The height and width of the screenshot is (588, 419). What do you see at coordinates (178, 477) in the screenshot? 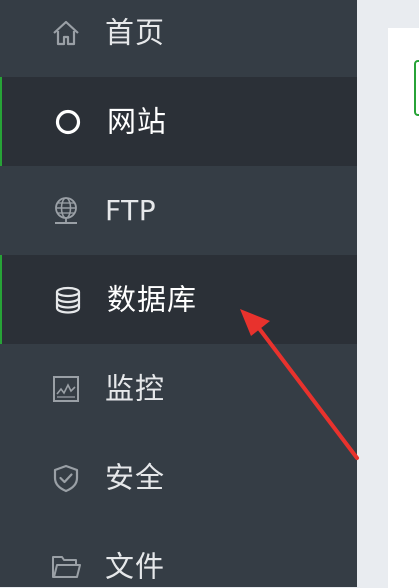
I see `sidebar-item-security: 安全` at bounding box center [178, 477].